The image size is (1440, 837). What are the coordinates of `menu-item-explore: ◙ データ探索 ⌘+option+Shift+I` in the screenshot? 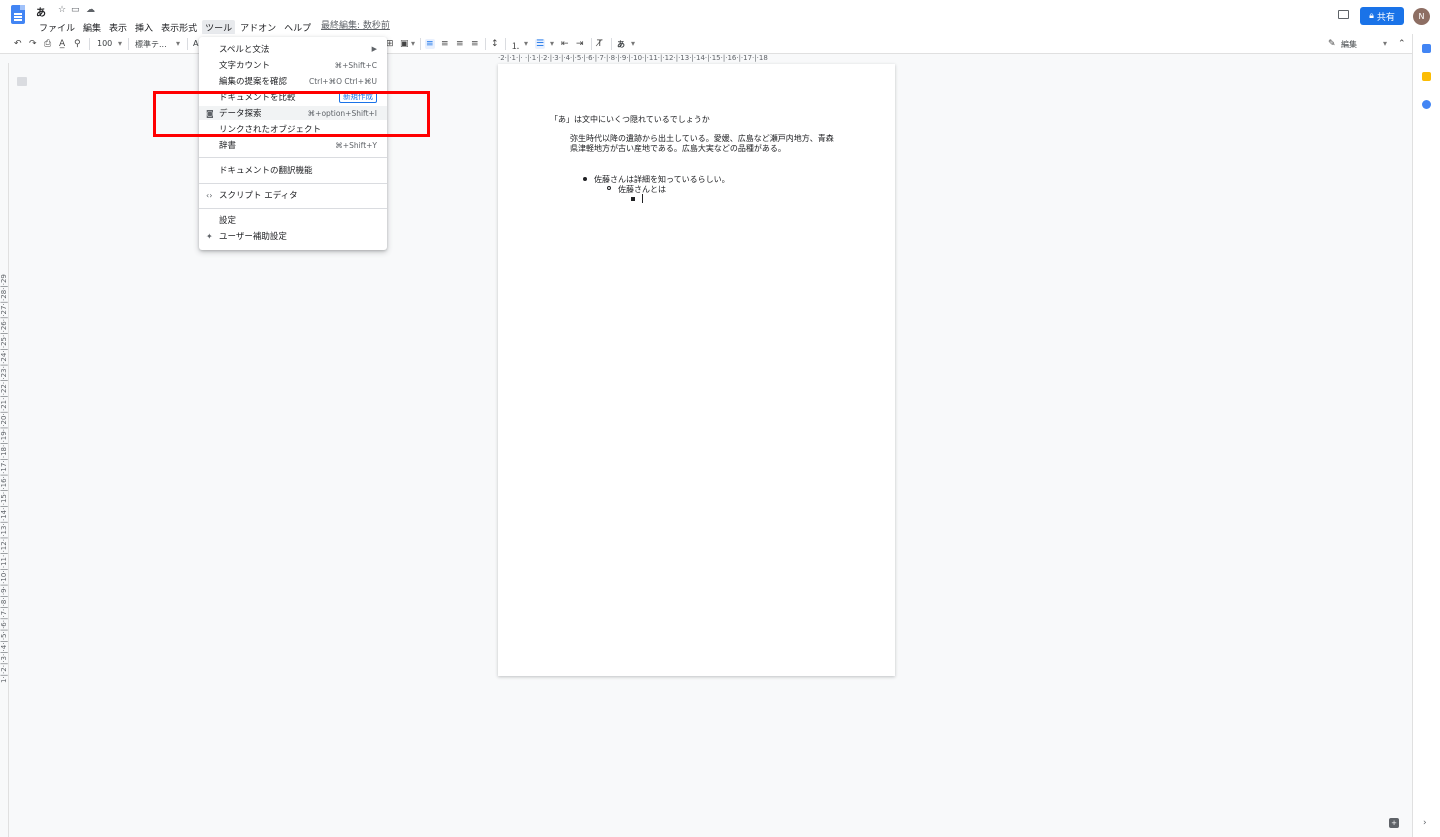 It's located at (293, 113).